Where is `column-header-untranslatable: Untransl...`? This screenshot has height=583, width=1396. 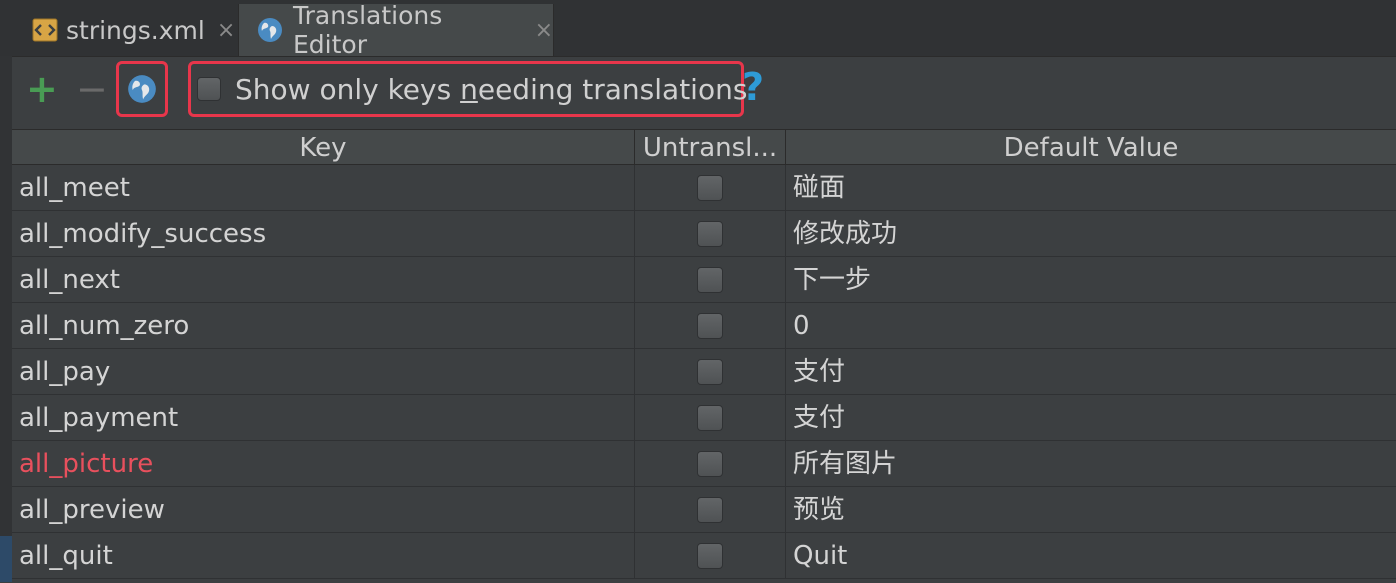 column-header-untranslatable: Untransl... is located at coordinates (710, 147).